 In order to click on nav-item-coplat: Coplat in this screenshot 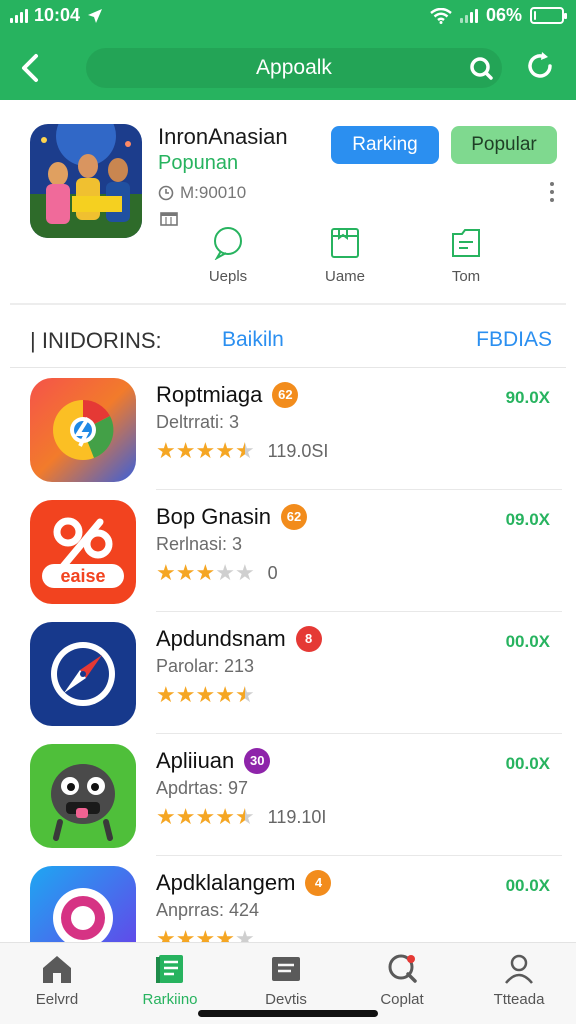, I will do `click(402, 980)`.